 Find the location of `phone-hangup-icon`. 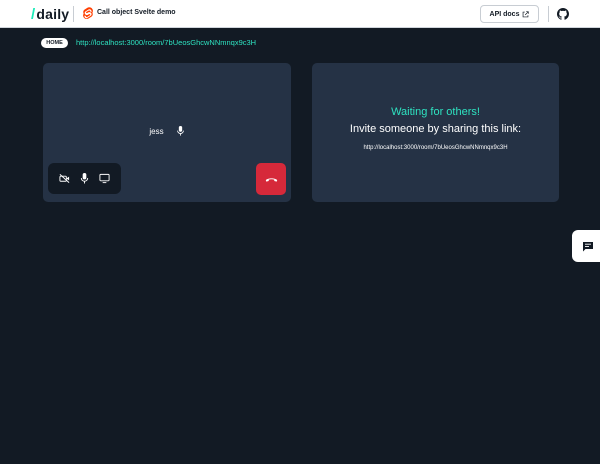

phone-hangup-icon is located at coordinates (271, 180).